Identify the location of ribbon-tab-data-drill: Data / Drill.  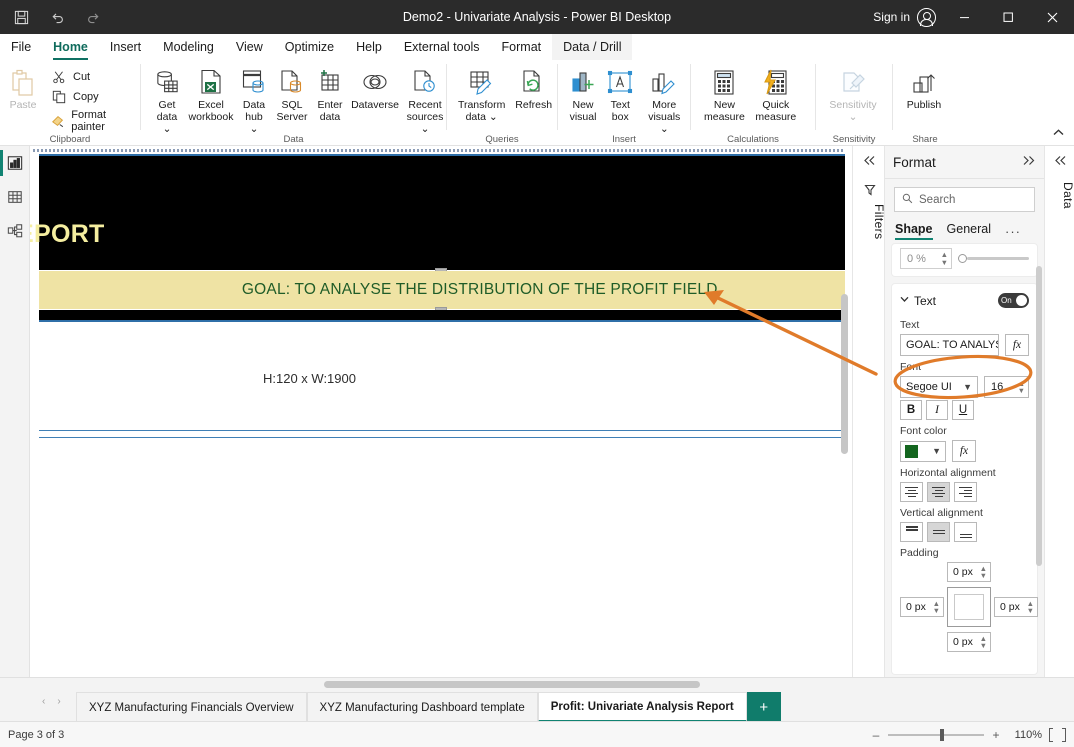
(592, 47).